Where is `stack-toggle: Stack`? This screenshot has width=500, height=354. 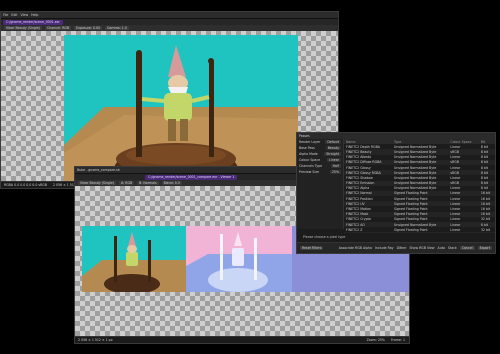 stack-toggle: Stack is located at coordinates (452, 248).